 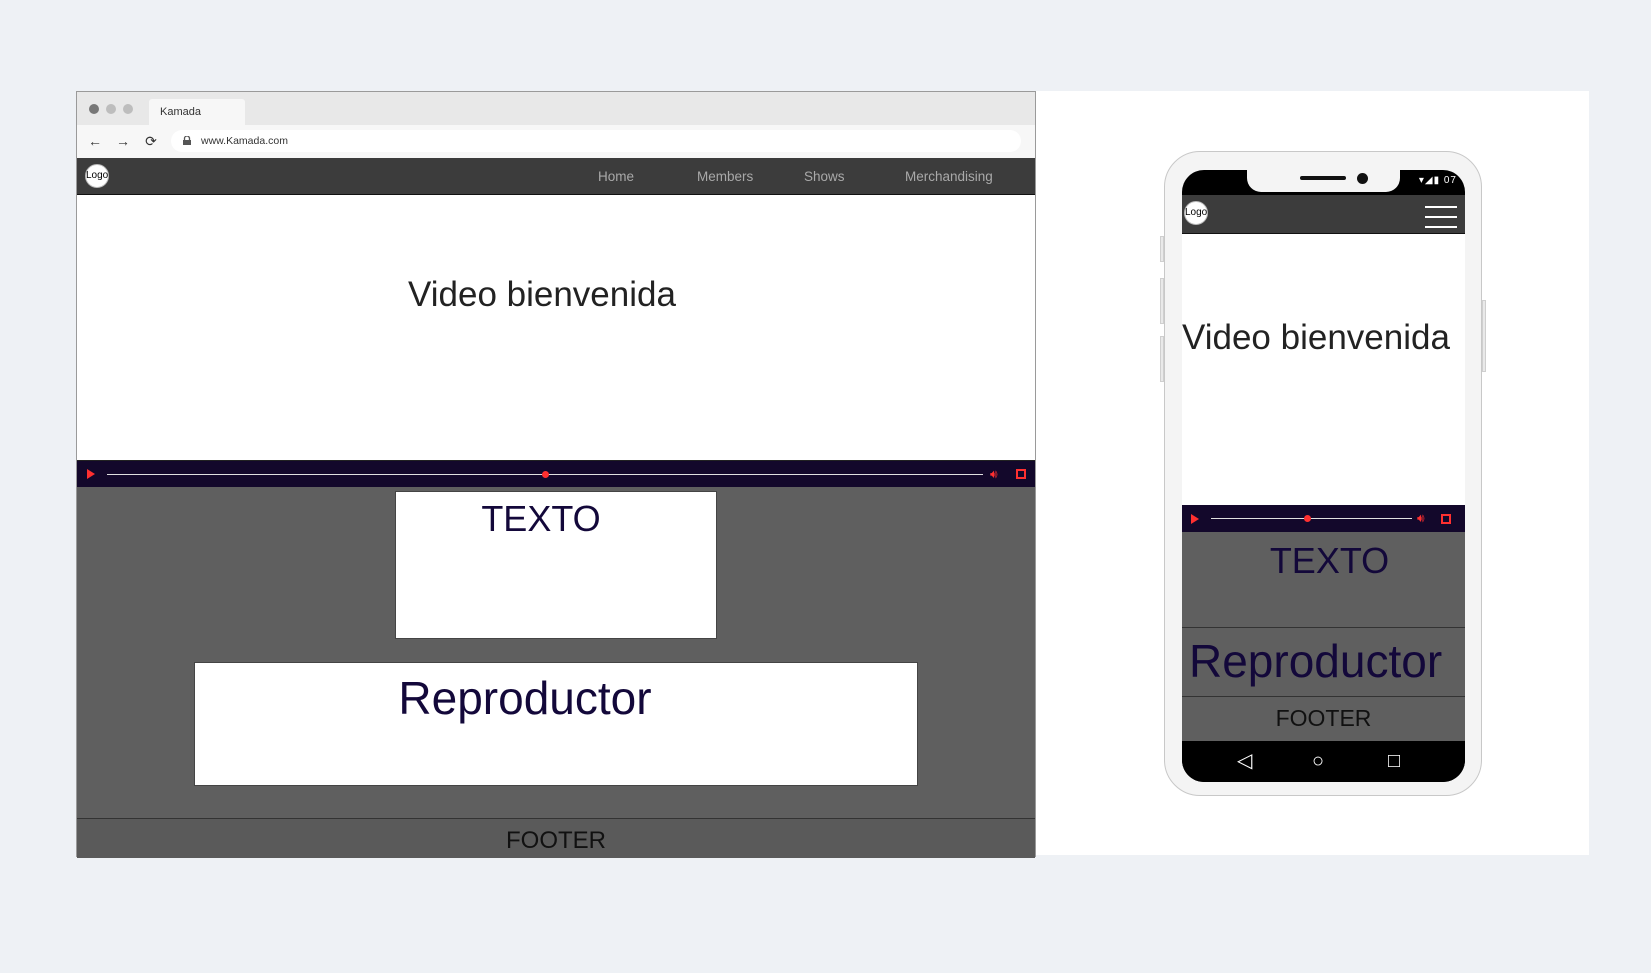 I want to click on phone-notch, so click(x=1323, y=181).